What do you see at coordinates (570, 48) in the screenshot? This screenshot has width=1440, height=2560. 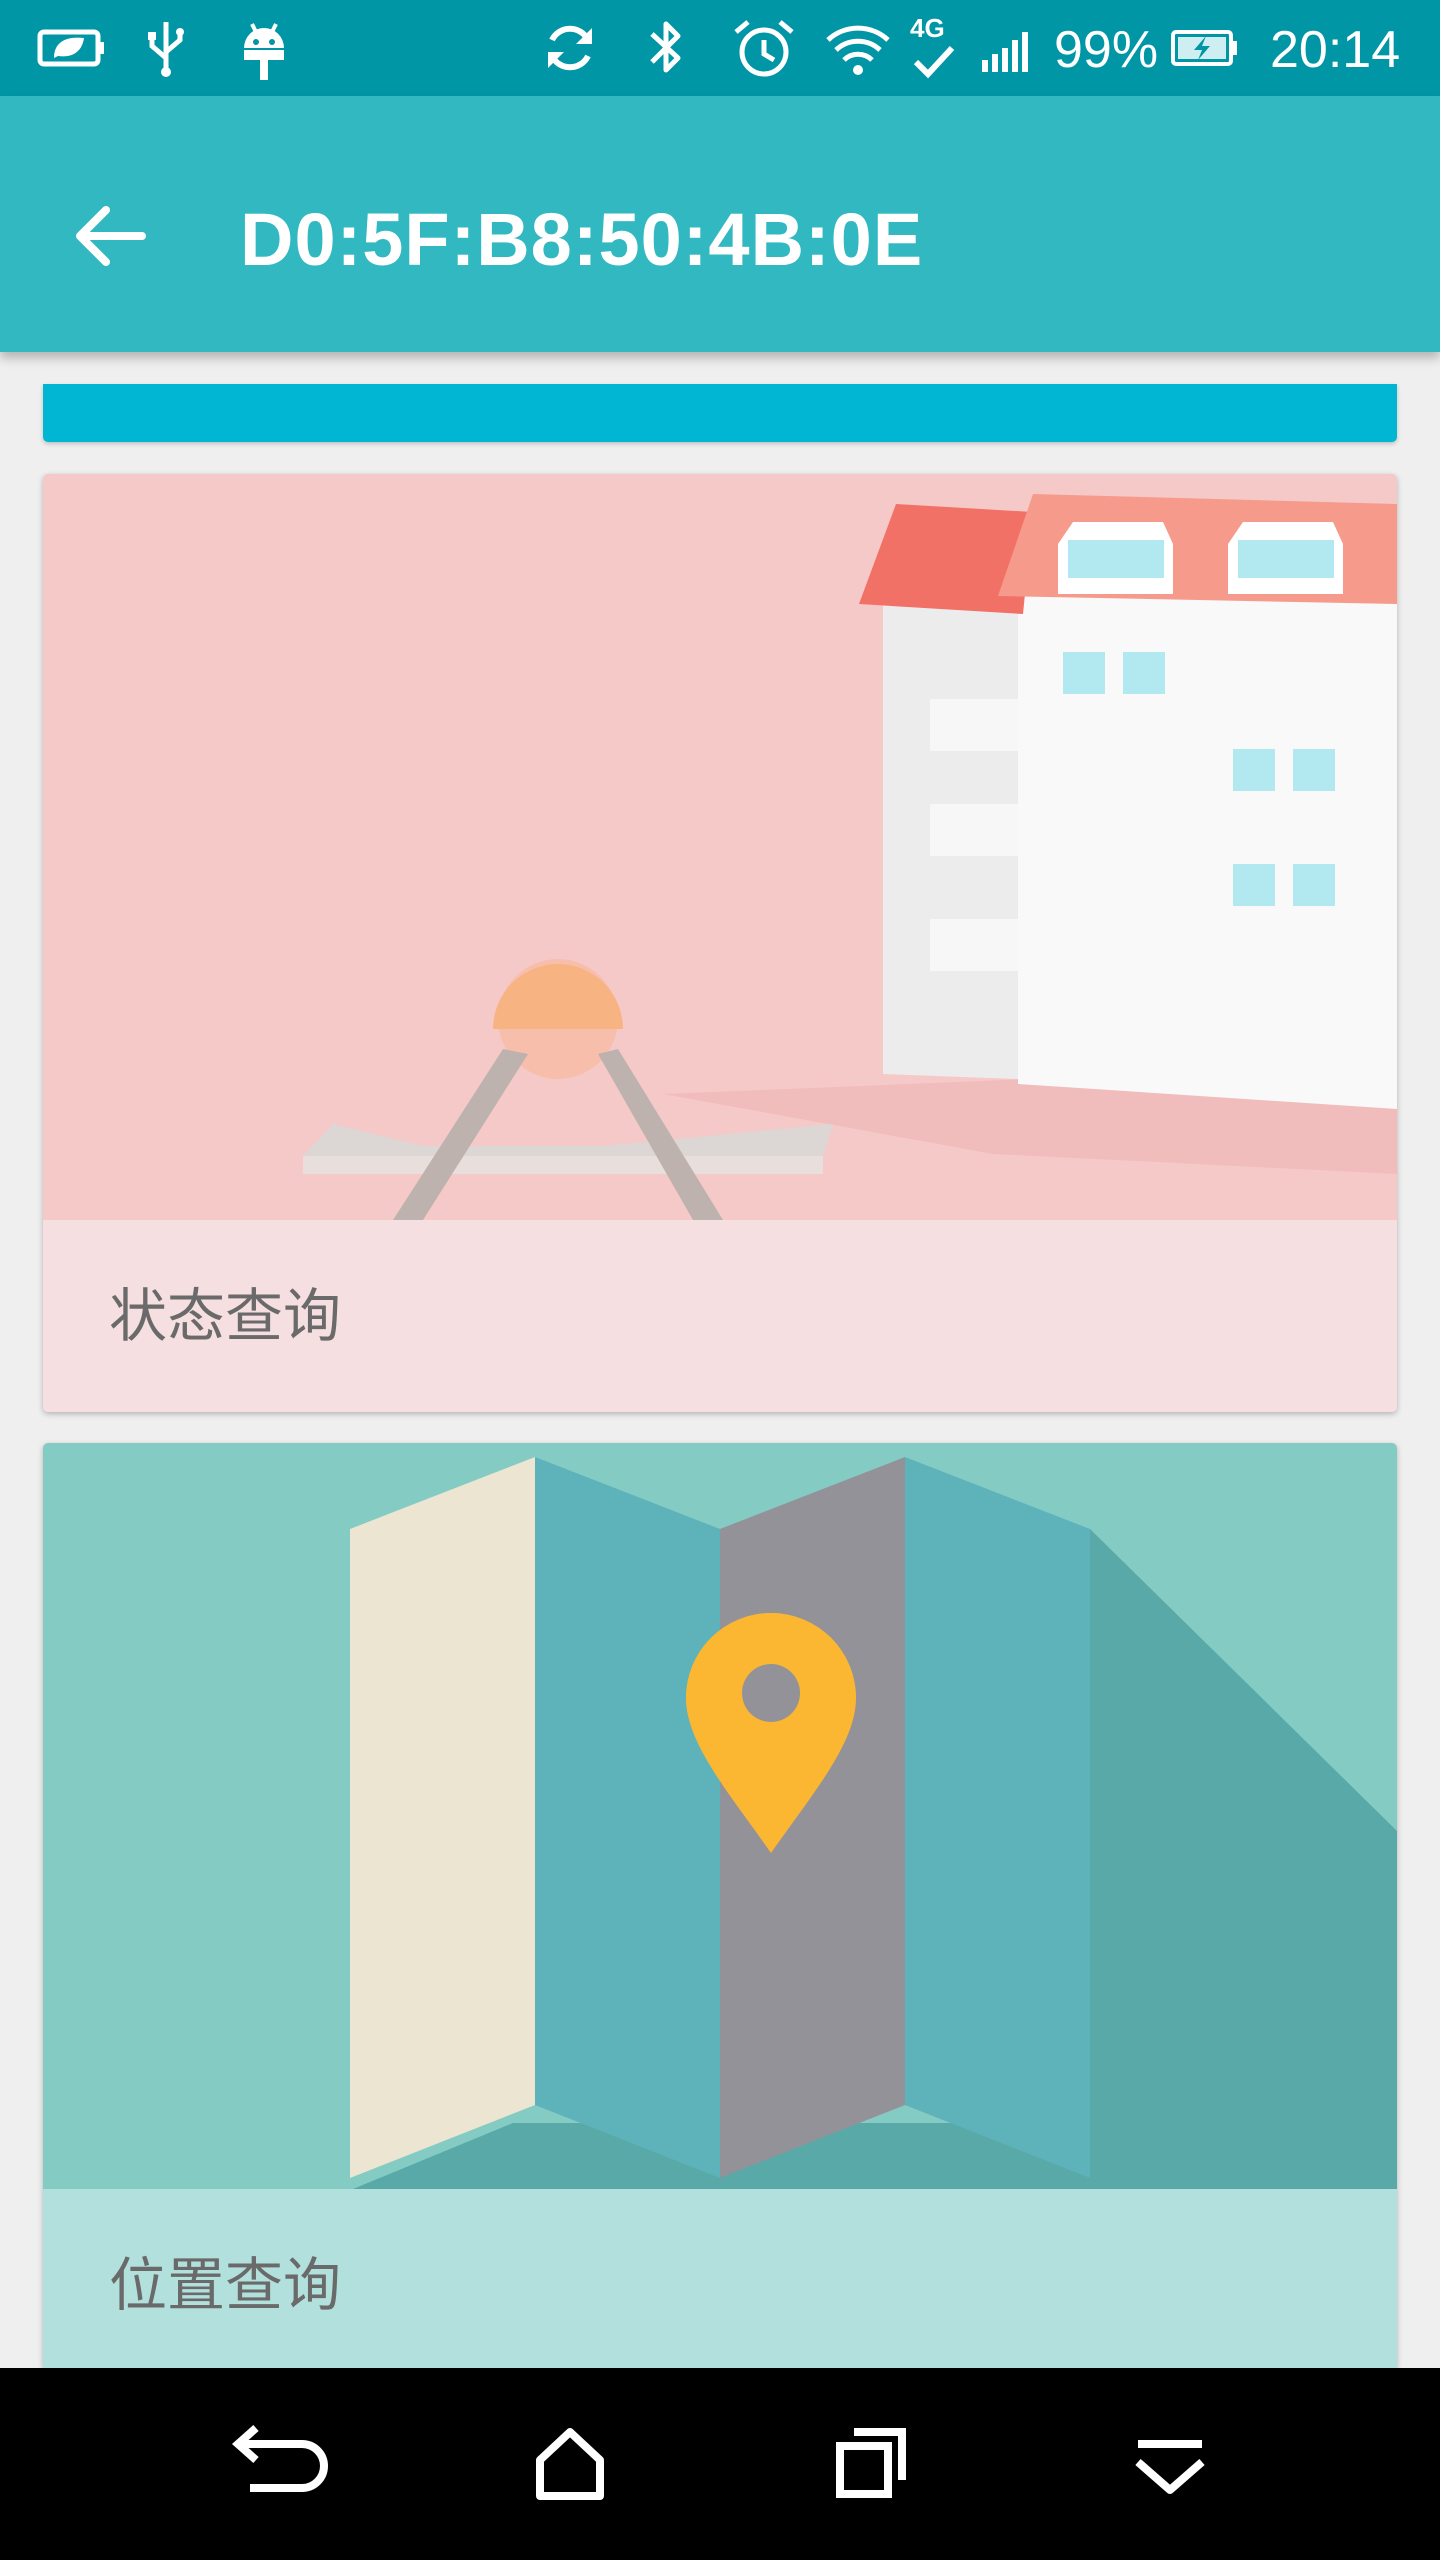 I see `sync-icon` at bounding box center [570, 48].